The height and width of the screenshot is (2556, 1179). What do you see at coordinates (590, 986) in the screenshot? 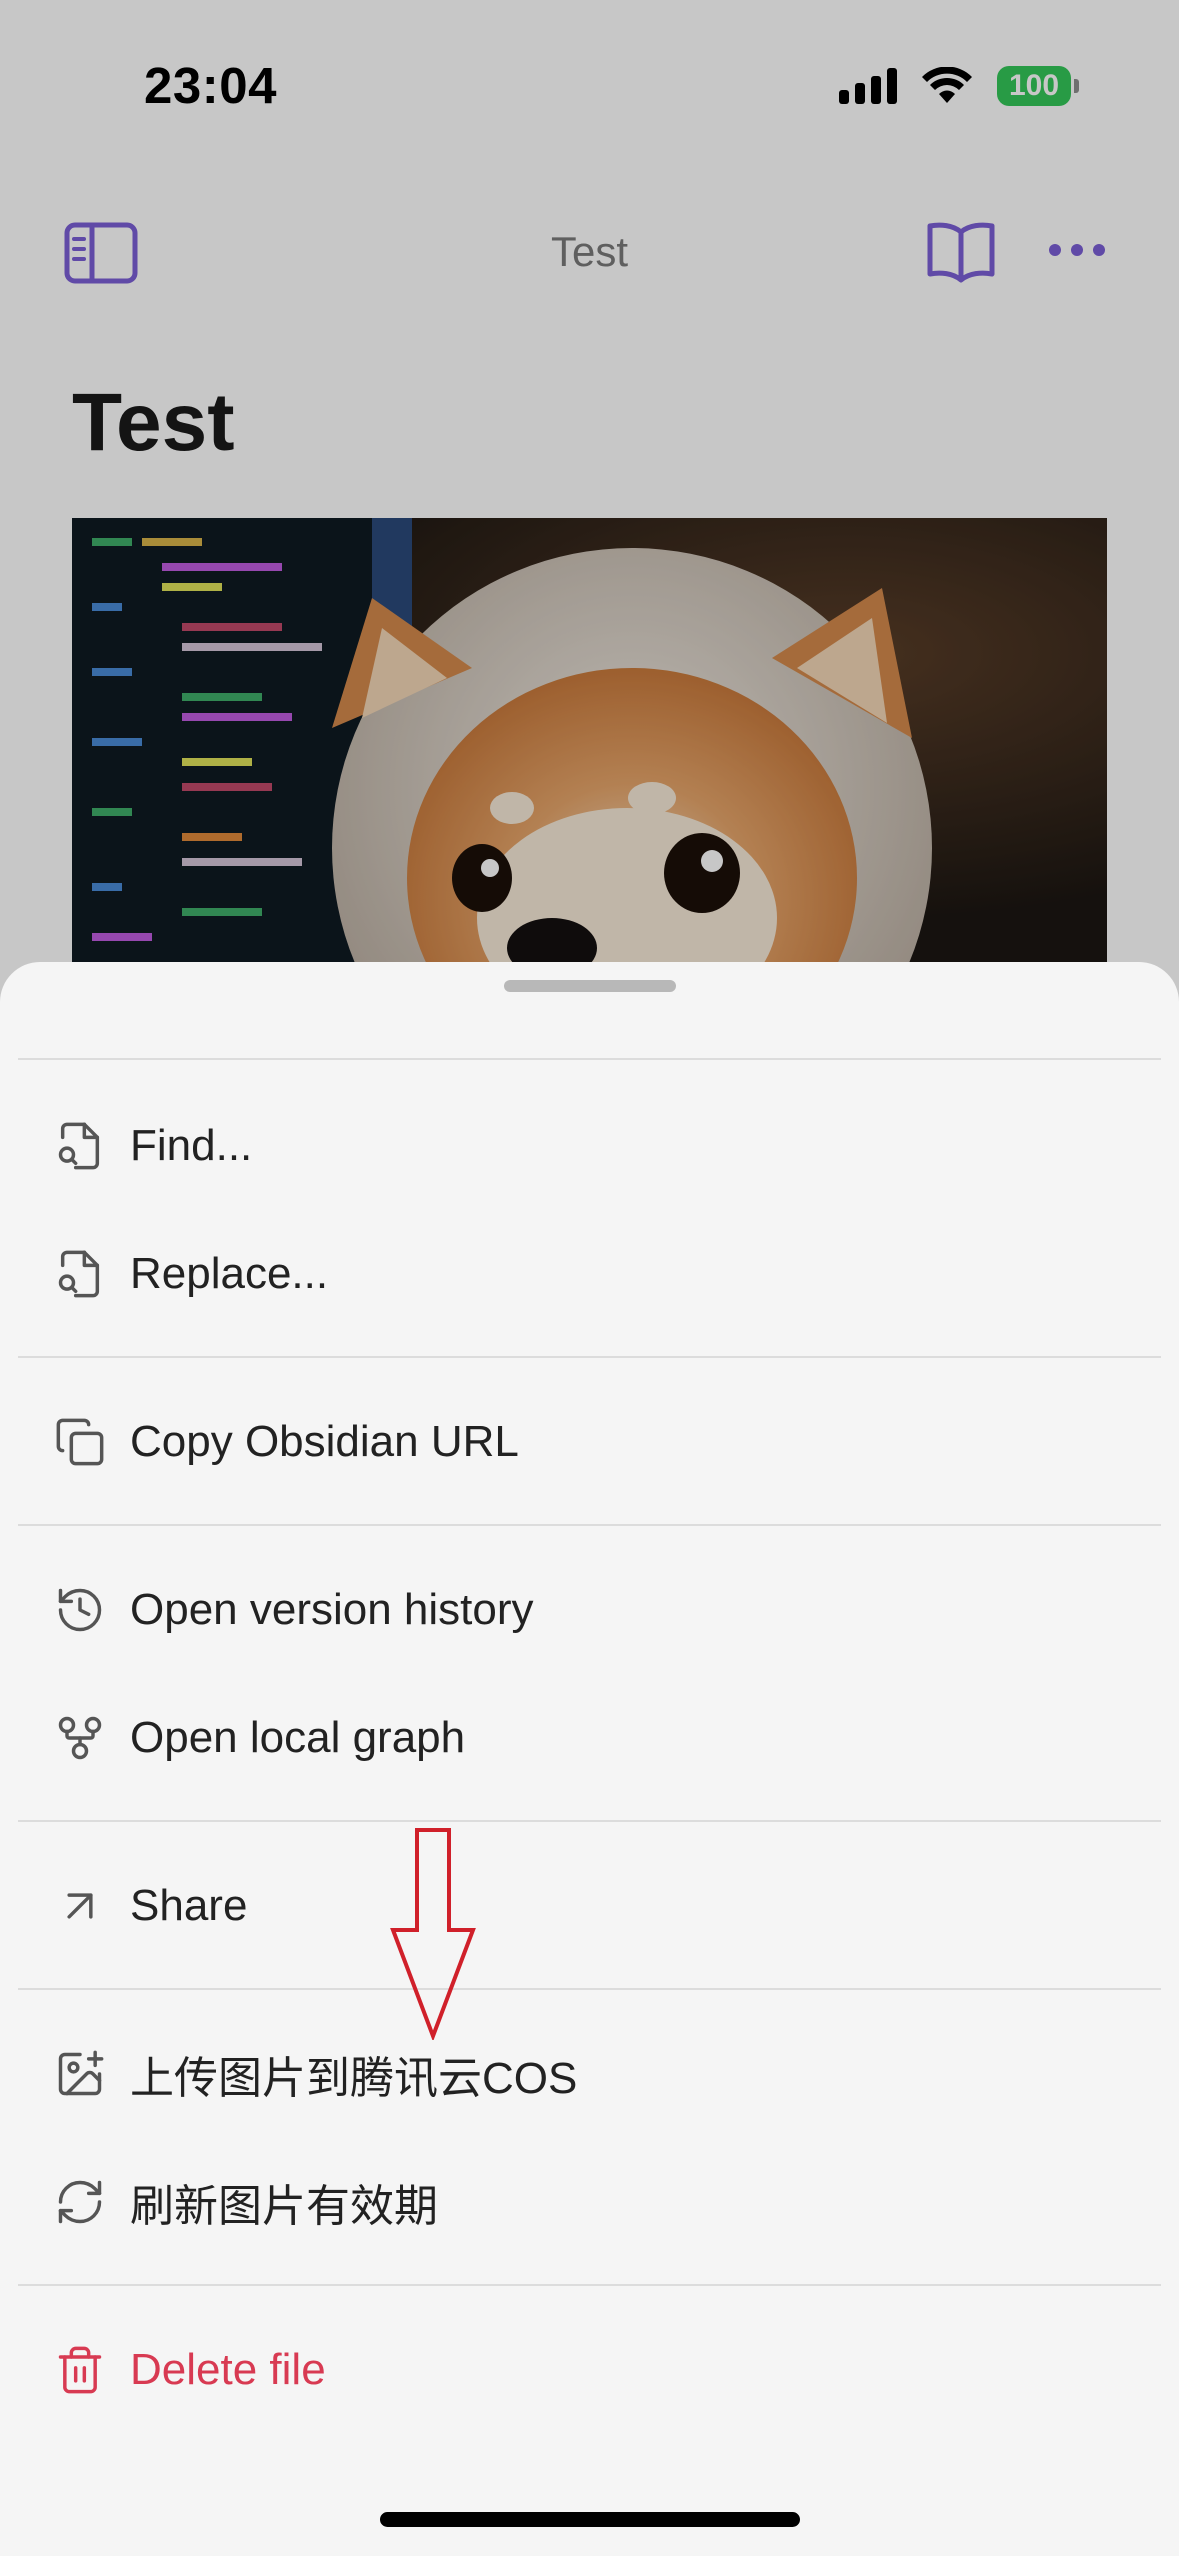
I see `sheet-grabber` at bounding box center [590, 986].